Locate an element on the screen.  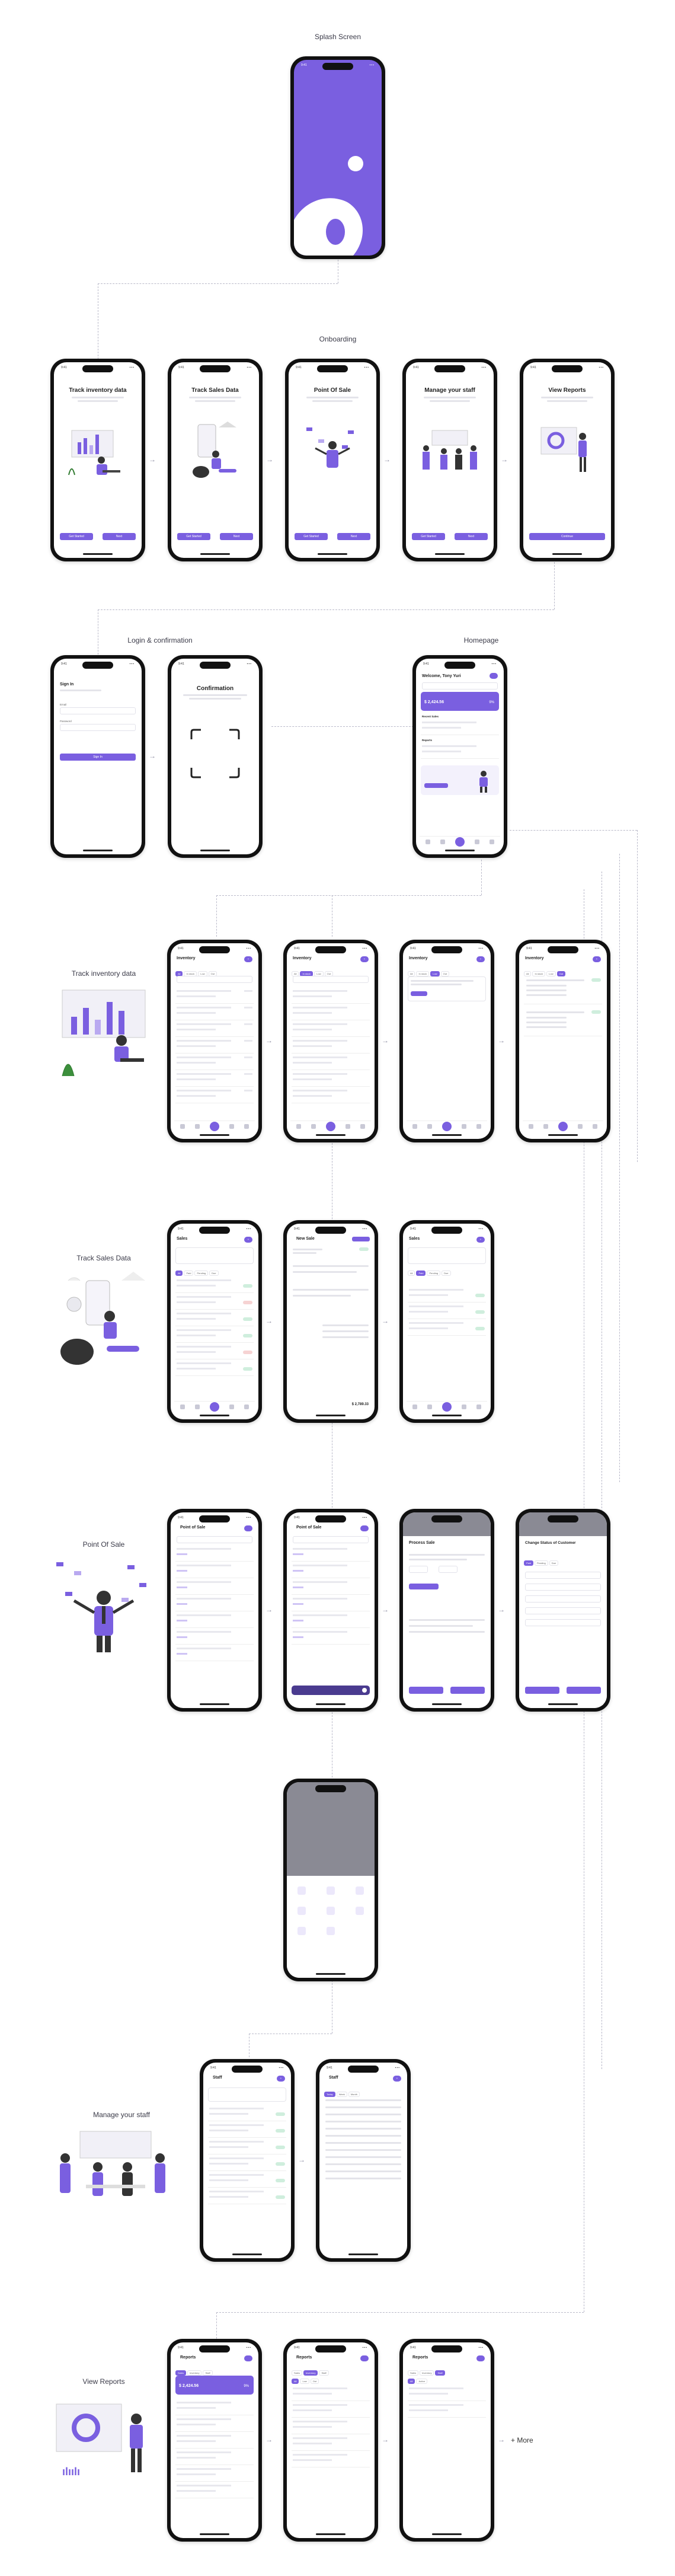
continue-button: Continue is located at coordinates (567, 536).